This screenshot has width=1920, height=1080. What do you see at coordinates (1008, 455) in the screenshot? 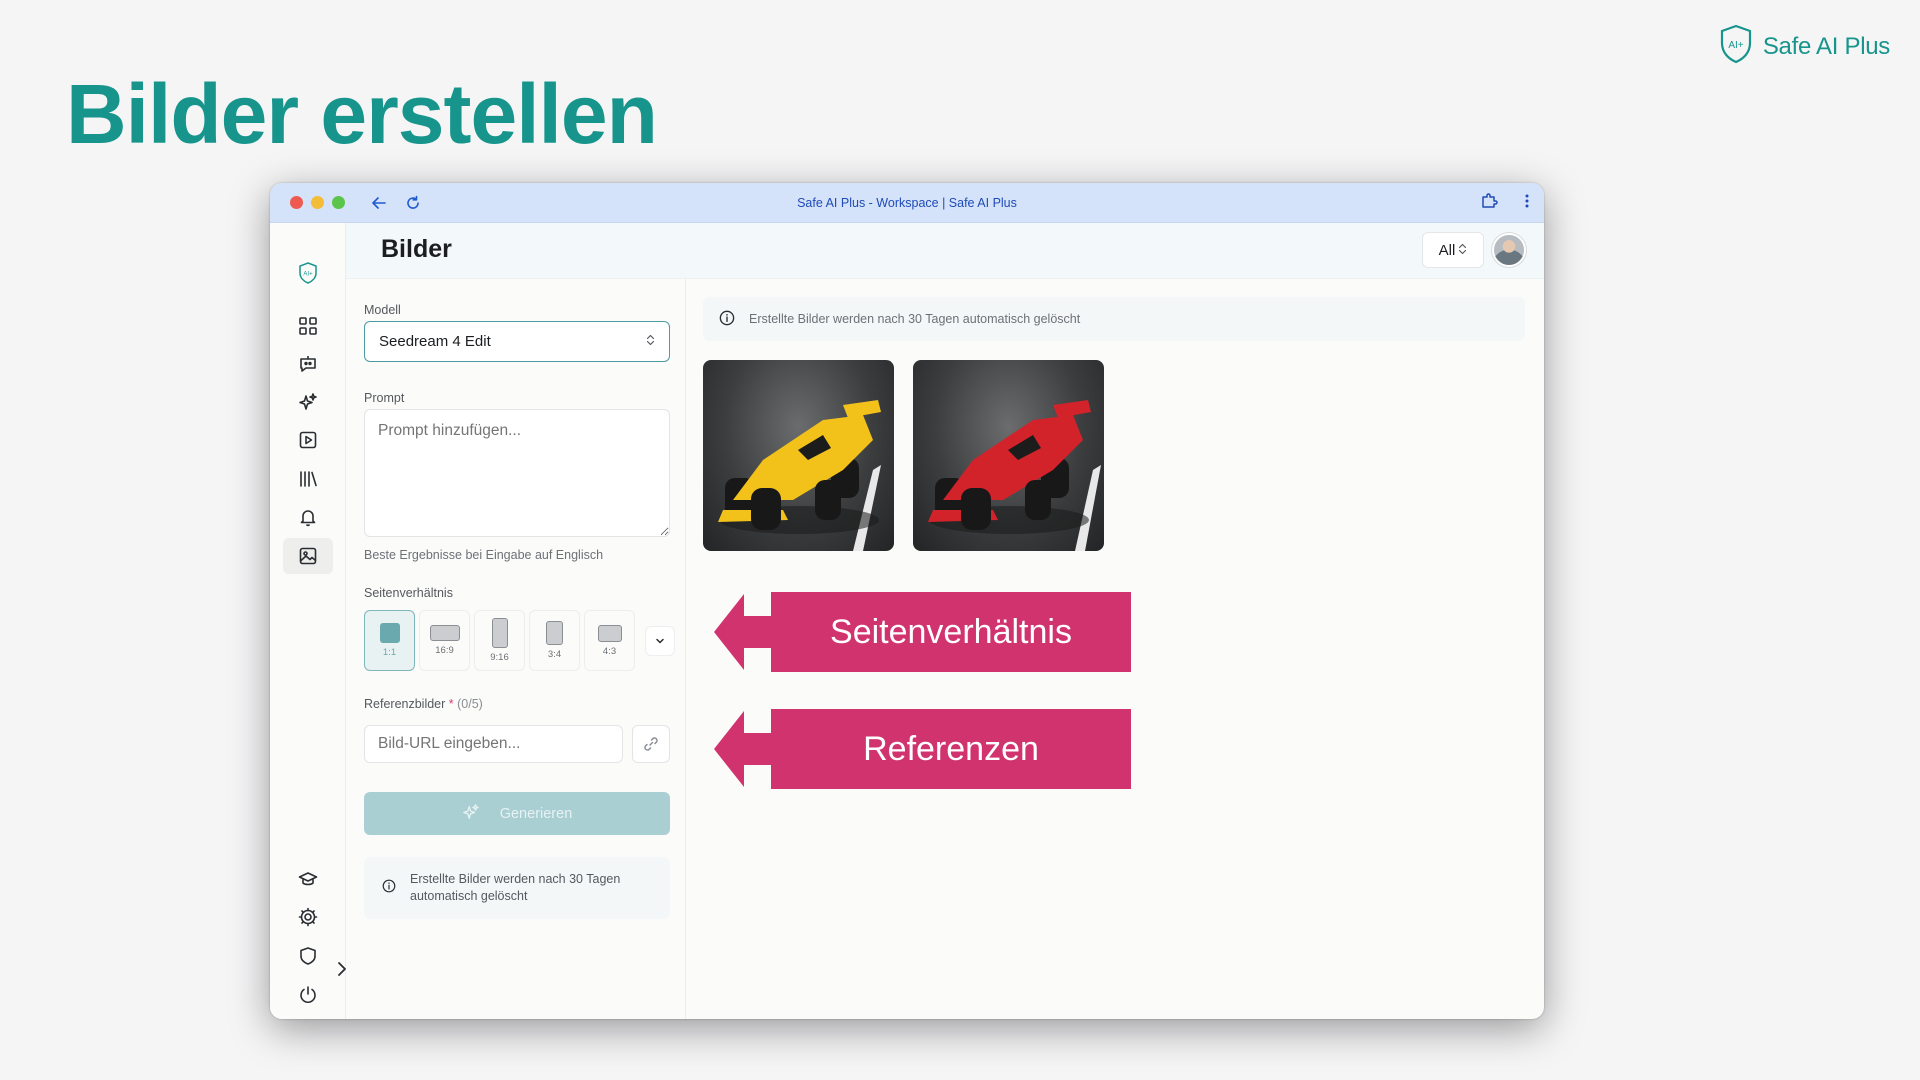
I see `generated-image-red-car` at bounding box center [1008, 455].